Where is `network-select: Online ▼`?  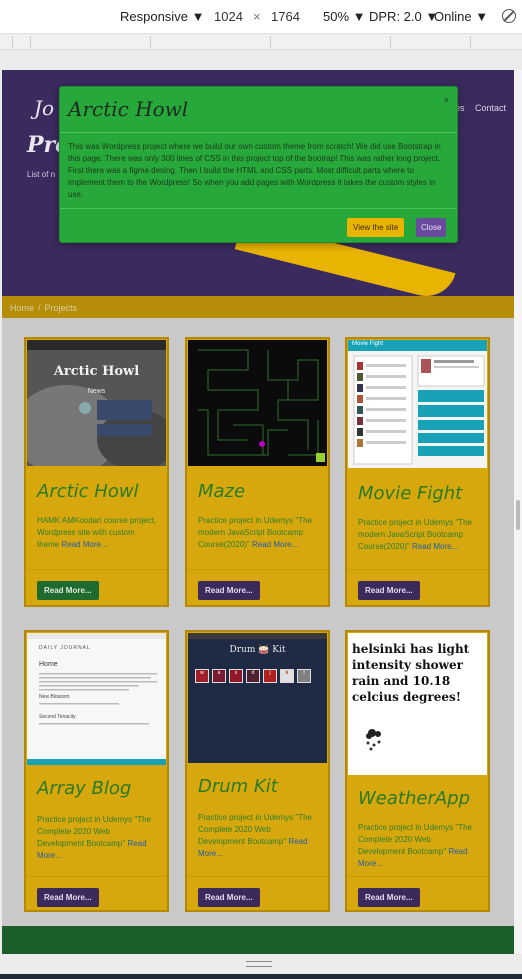 network-select: Online ▼ is located at coordinates (461, 16).